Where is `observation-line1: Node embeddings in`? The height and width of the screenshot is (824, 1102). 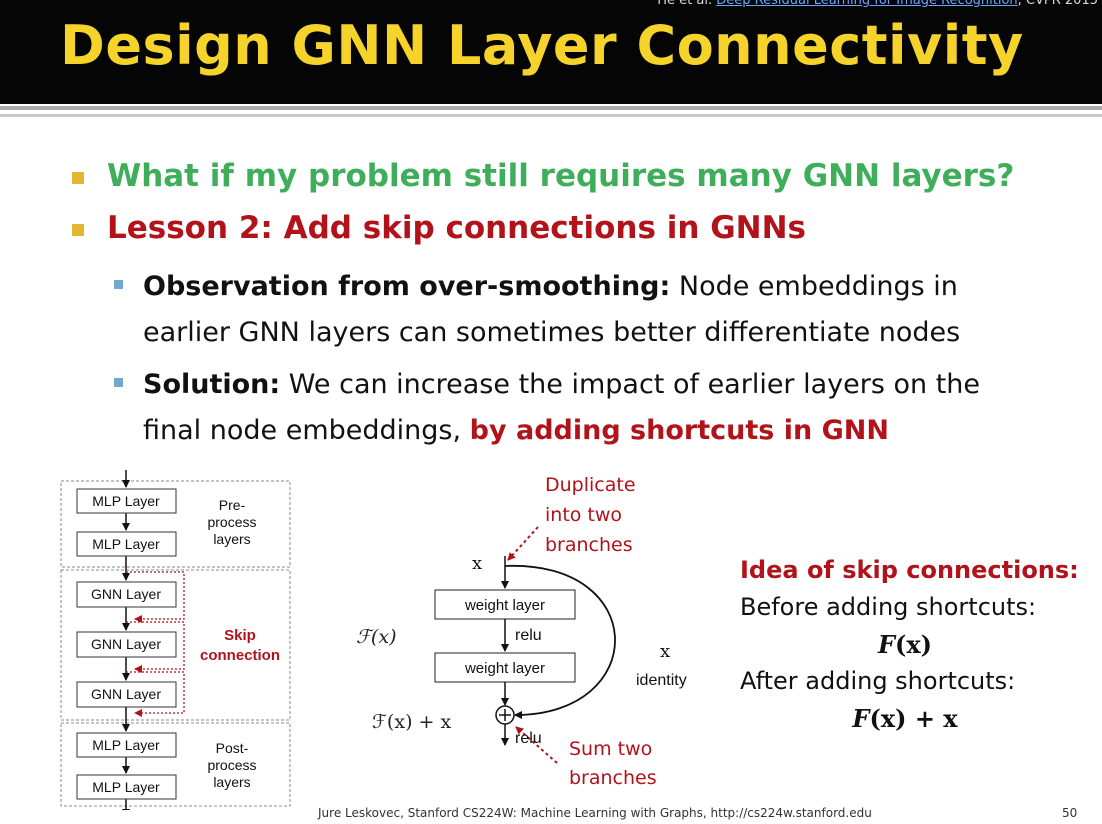 observation-line1: Node embeddings in is located at coordinates (814, 286).